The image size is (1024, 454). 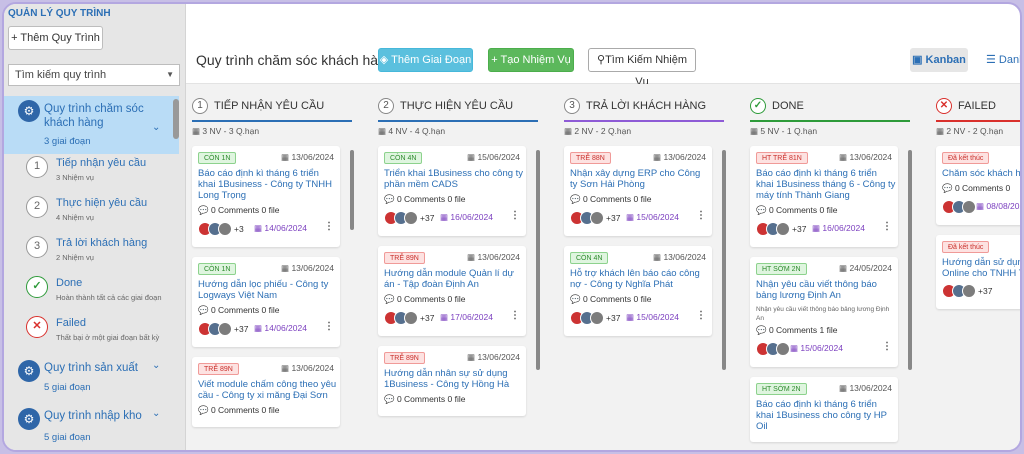 I want to click on column-header: 2 THỰC HIỆN YÊU CẦU, so click(x=458, y=109).